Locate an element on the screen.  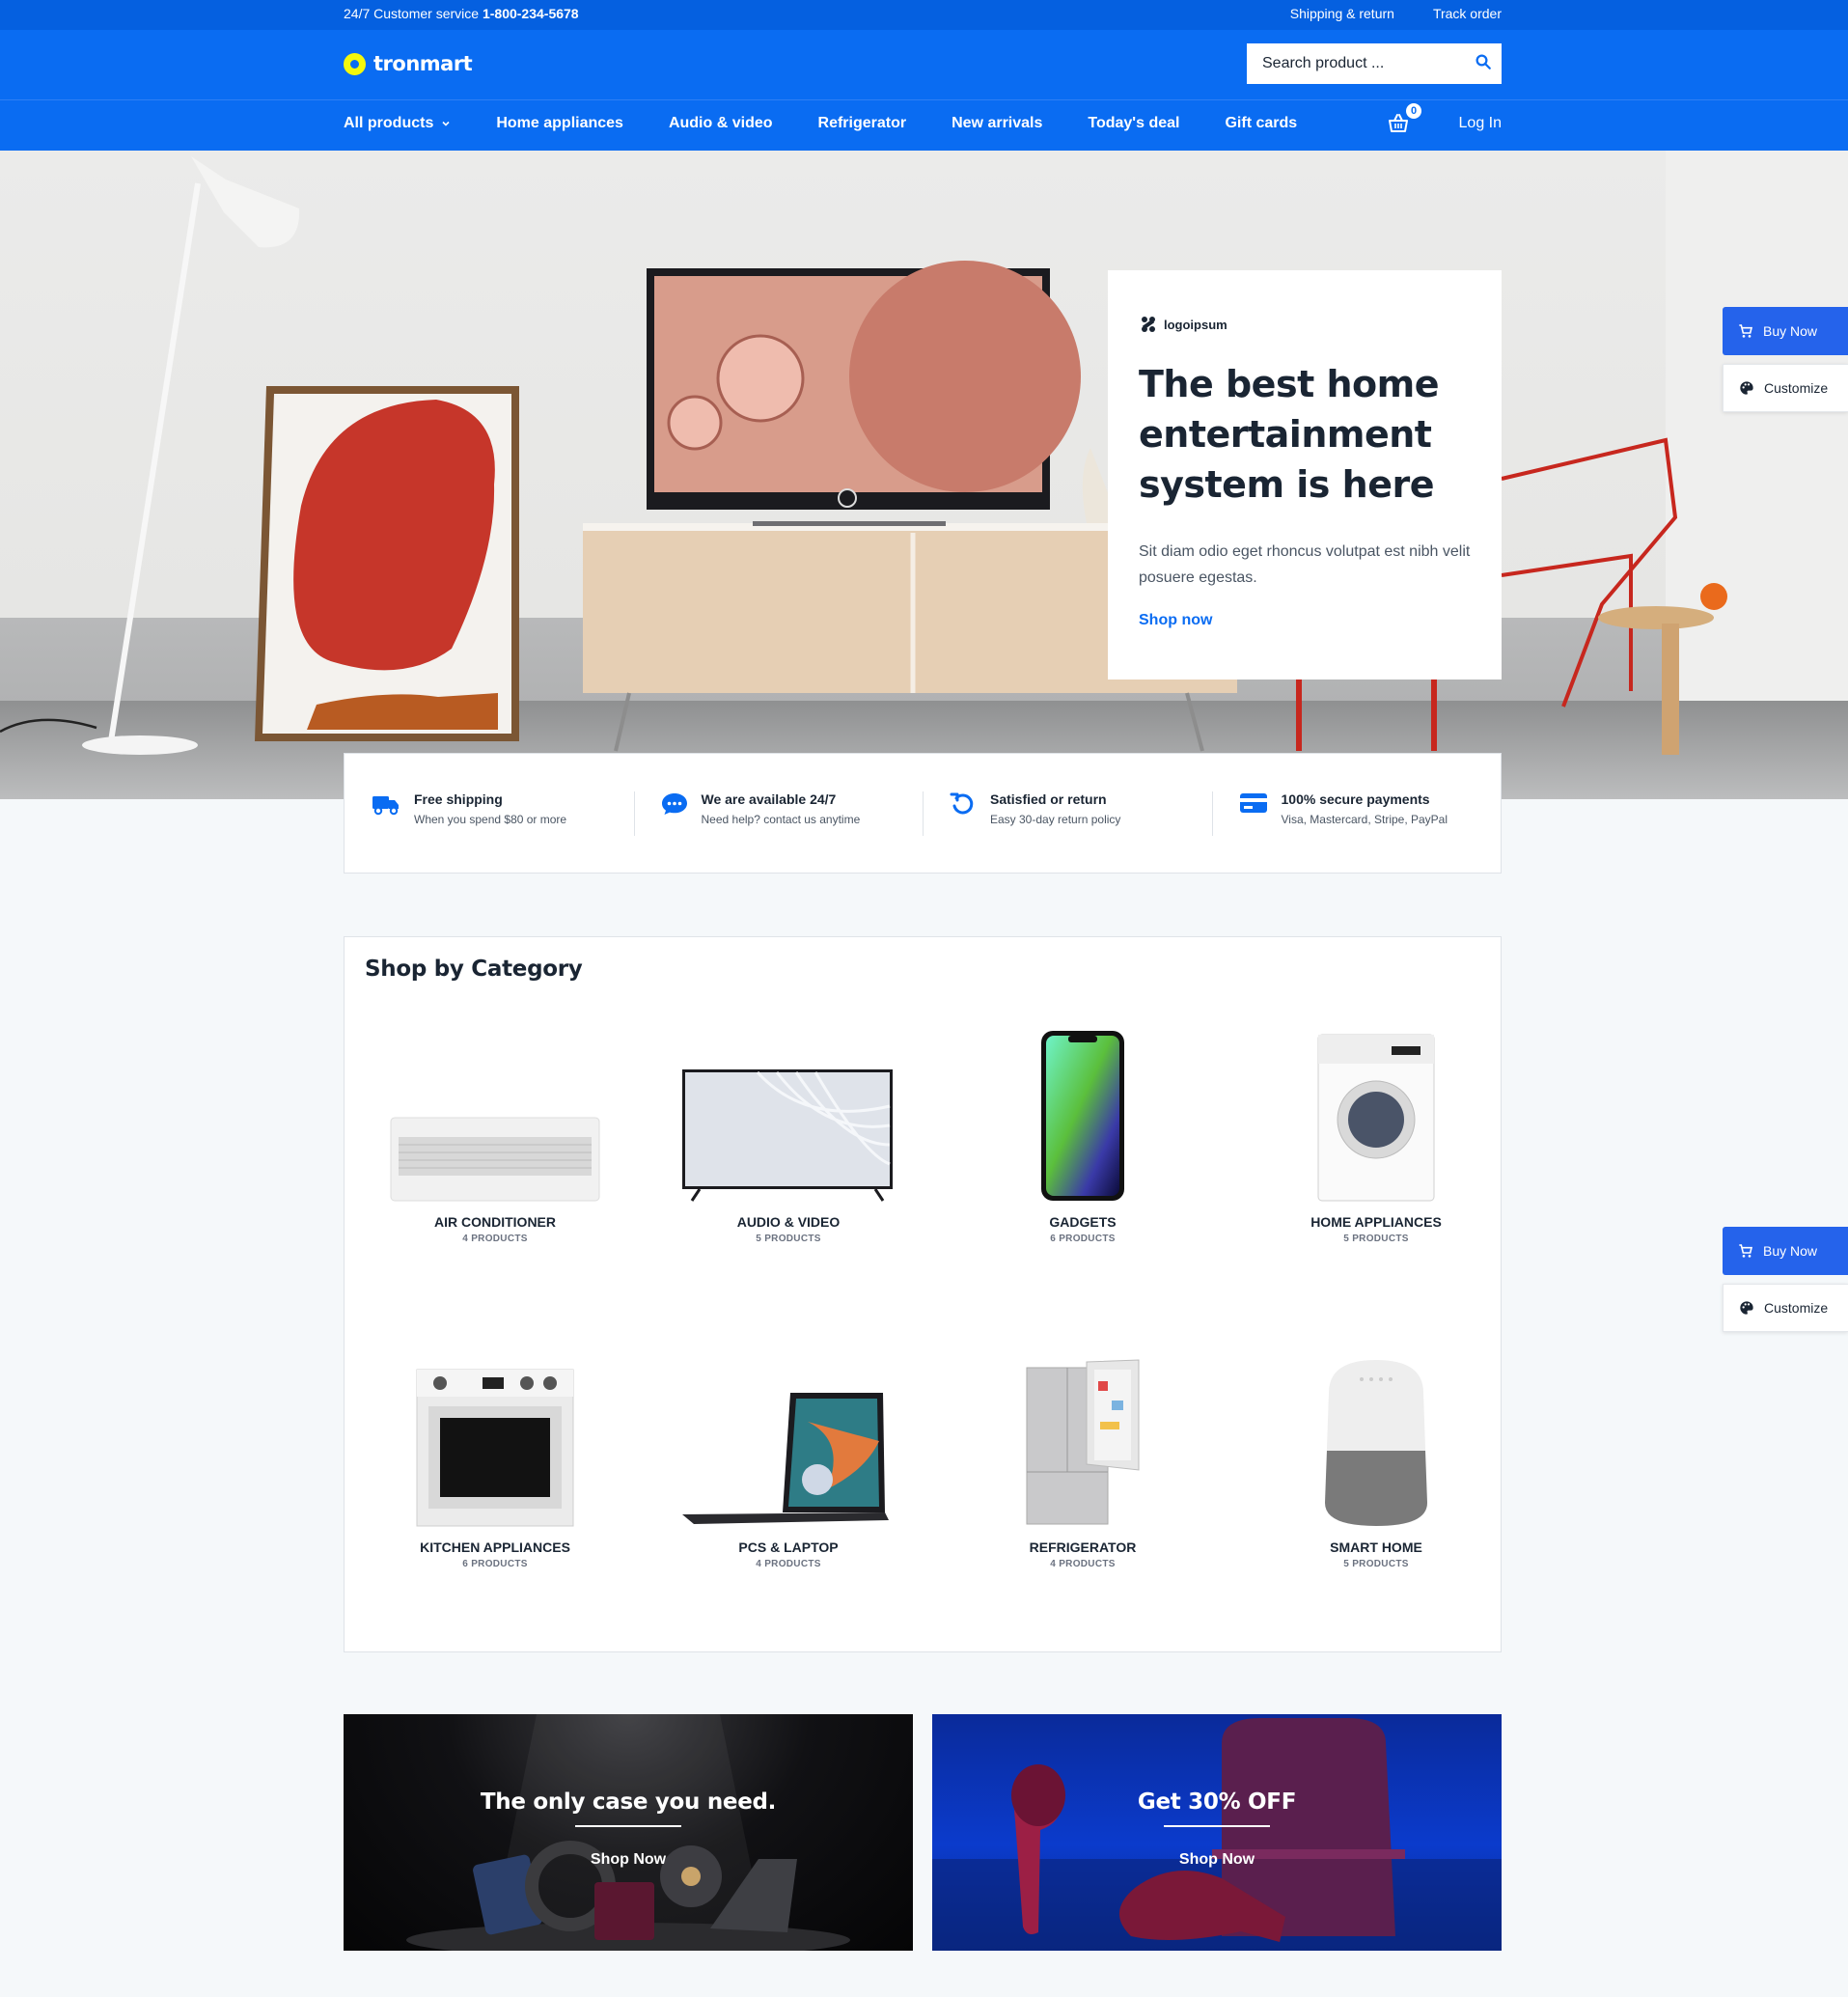
category-smart-home: SMART HOME 5 PRODUCTS is located at coordinates (1376, 1457).